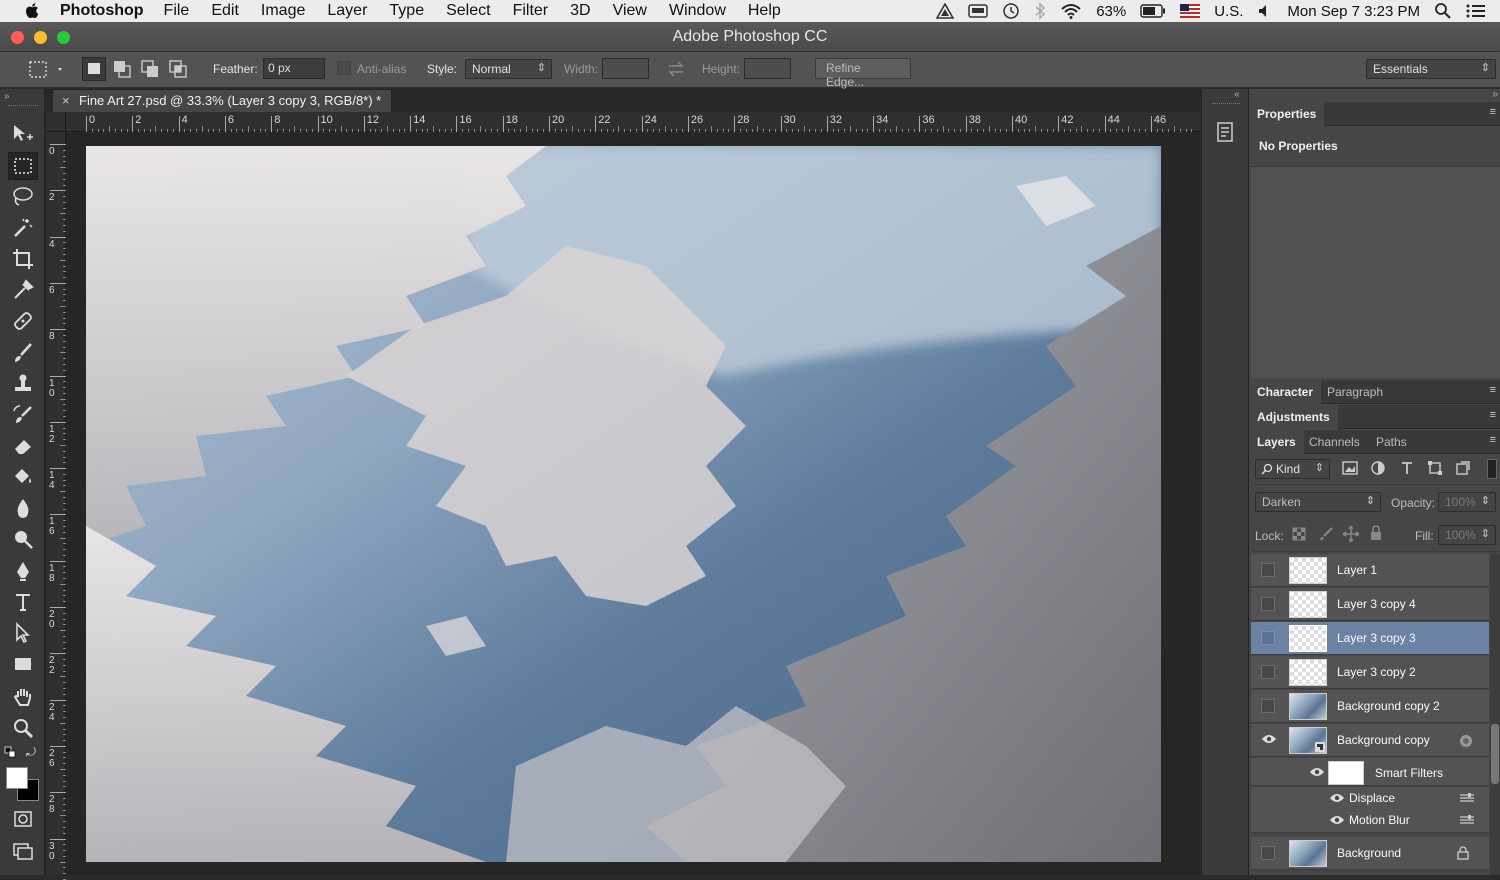 The width and height of the screenshot is (1500, 880). I want to click on bluetooth-icon, so click(1040, 11).